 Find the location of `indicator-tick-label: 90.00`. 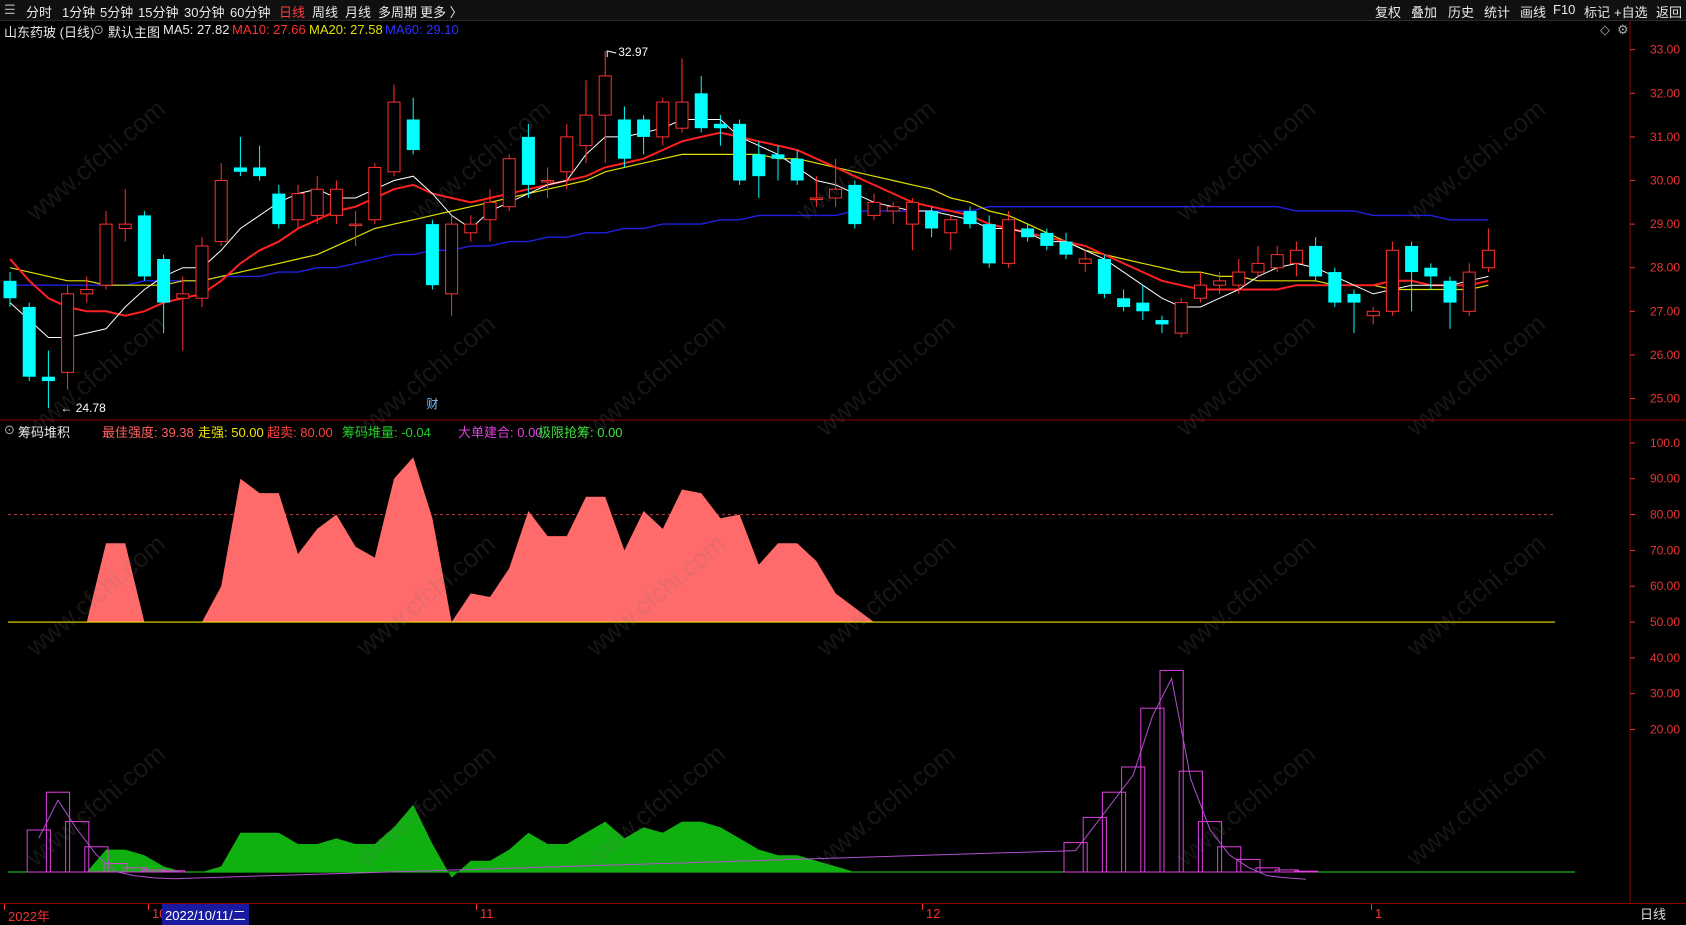

indicator-tick-label: 90.00 is located at coordinates (1665, 479).